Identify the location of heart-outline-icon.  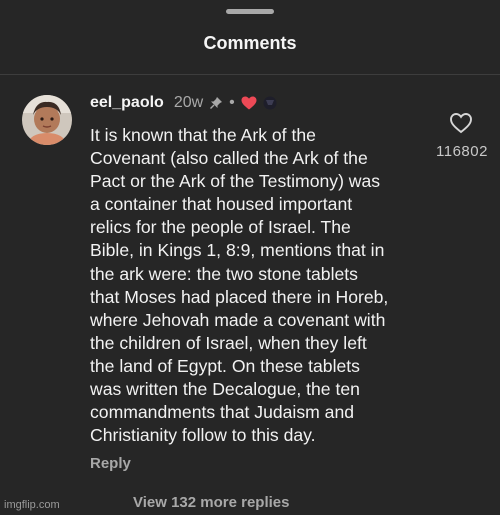
(461, 123).